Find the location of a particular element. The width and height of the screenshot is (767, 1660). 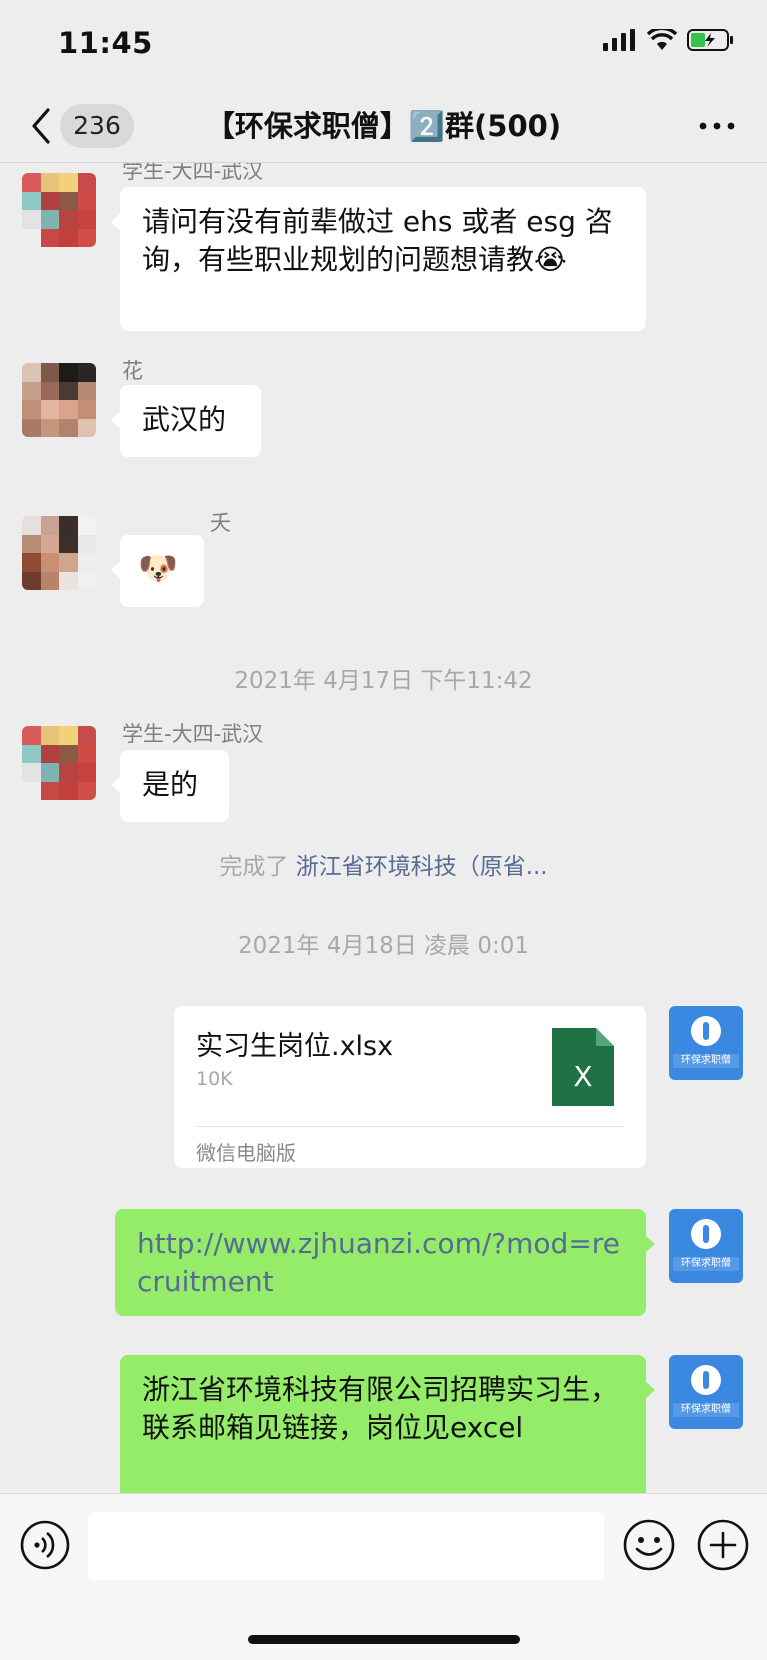

file-source: 微信电脑版 is located at coordinates (410, 1146).